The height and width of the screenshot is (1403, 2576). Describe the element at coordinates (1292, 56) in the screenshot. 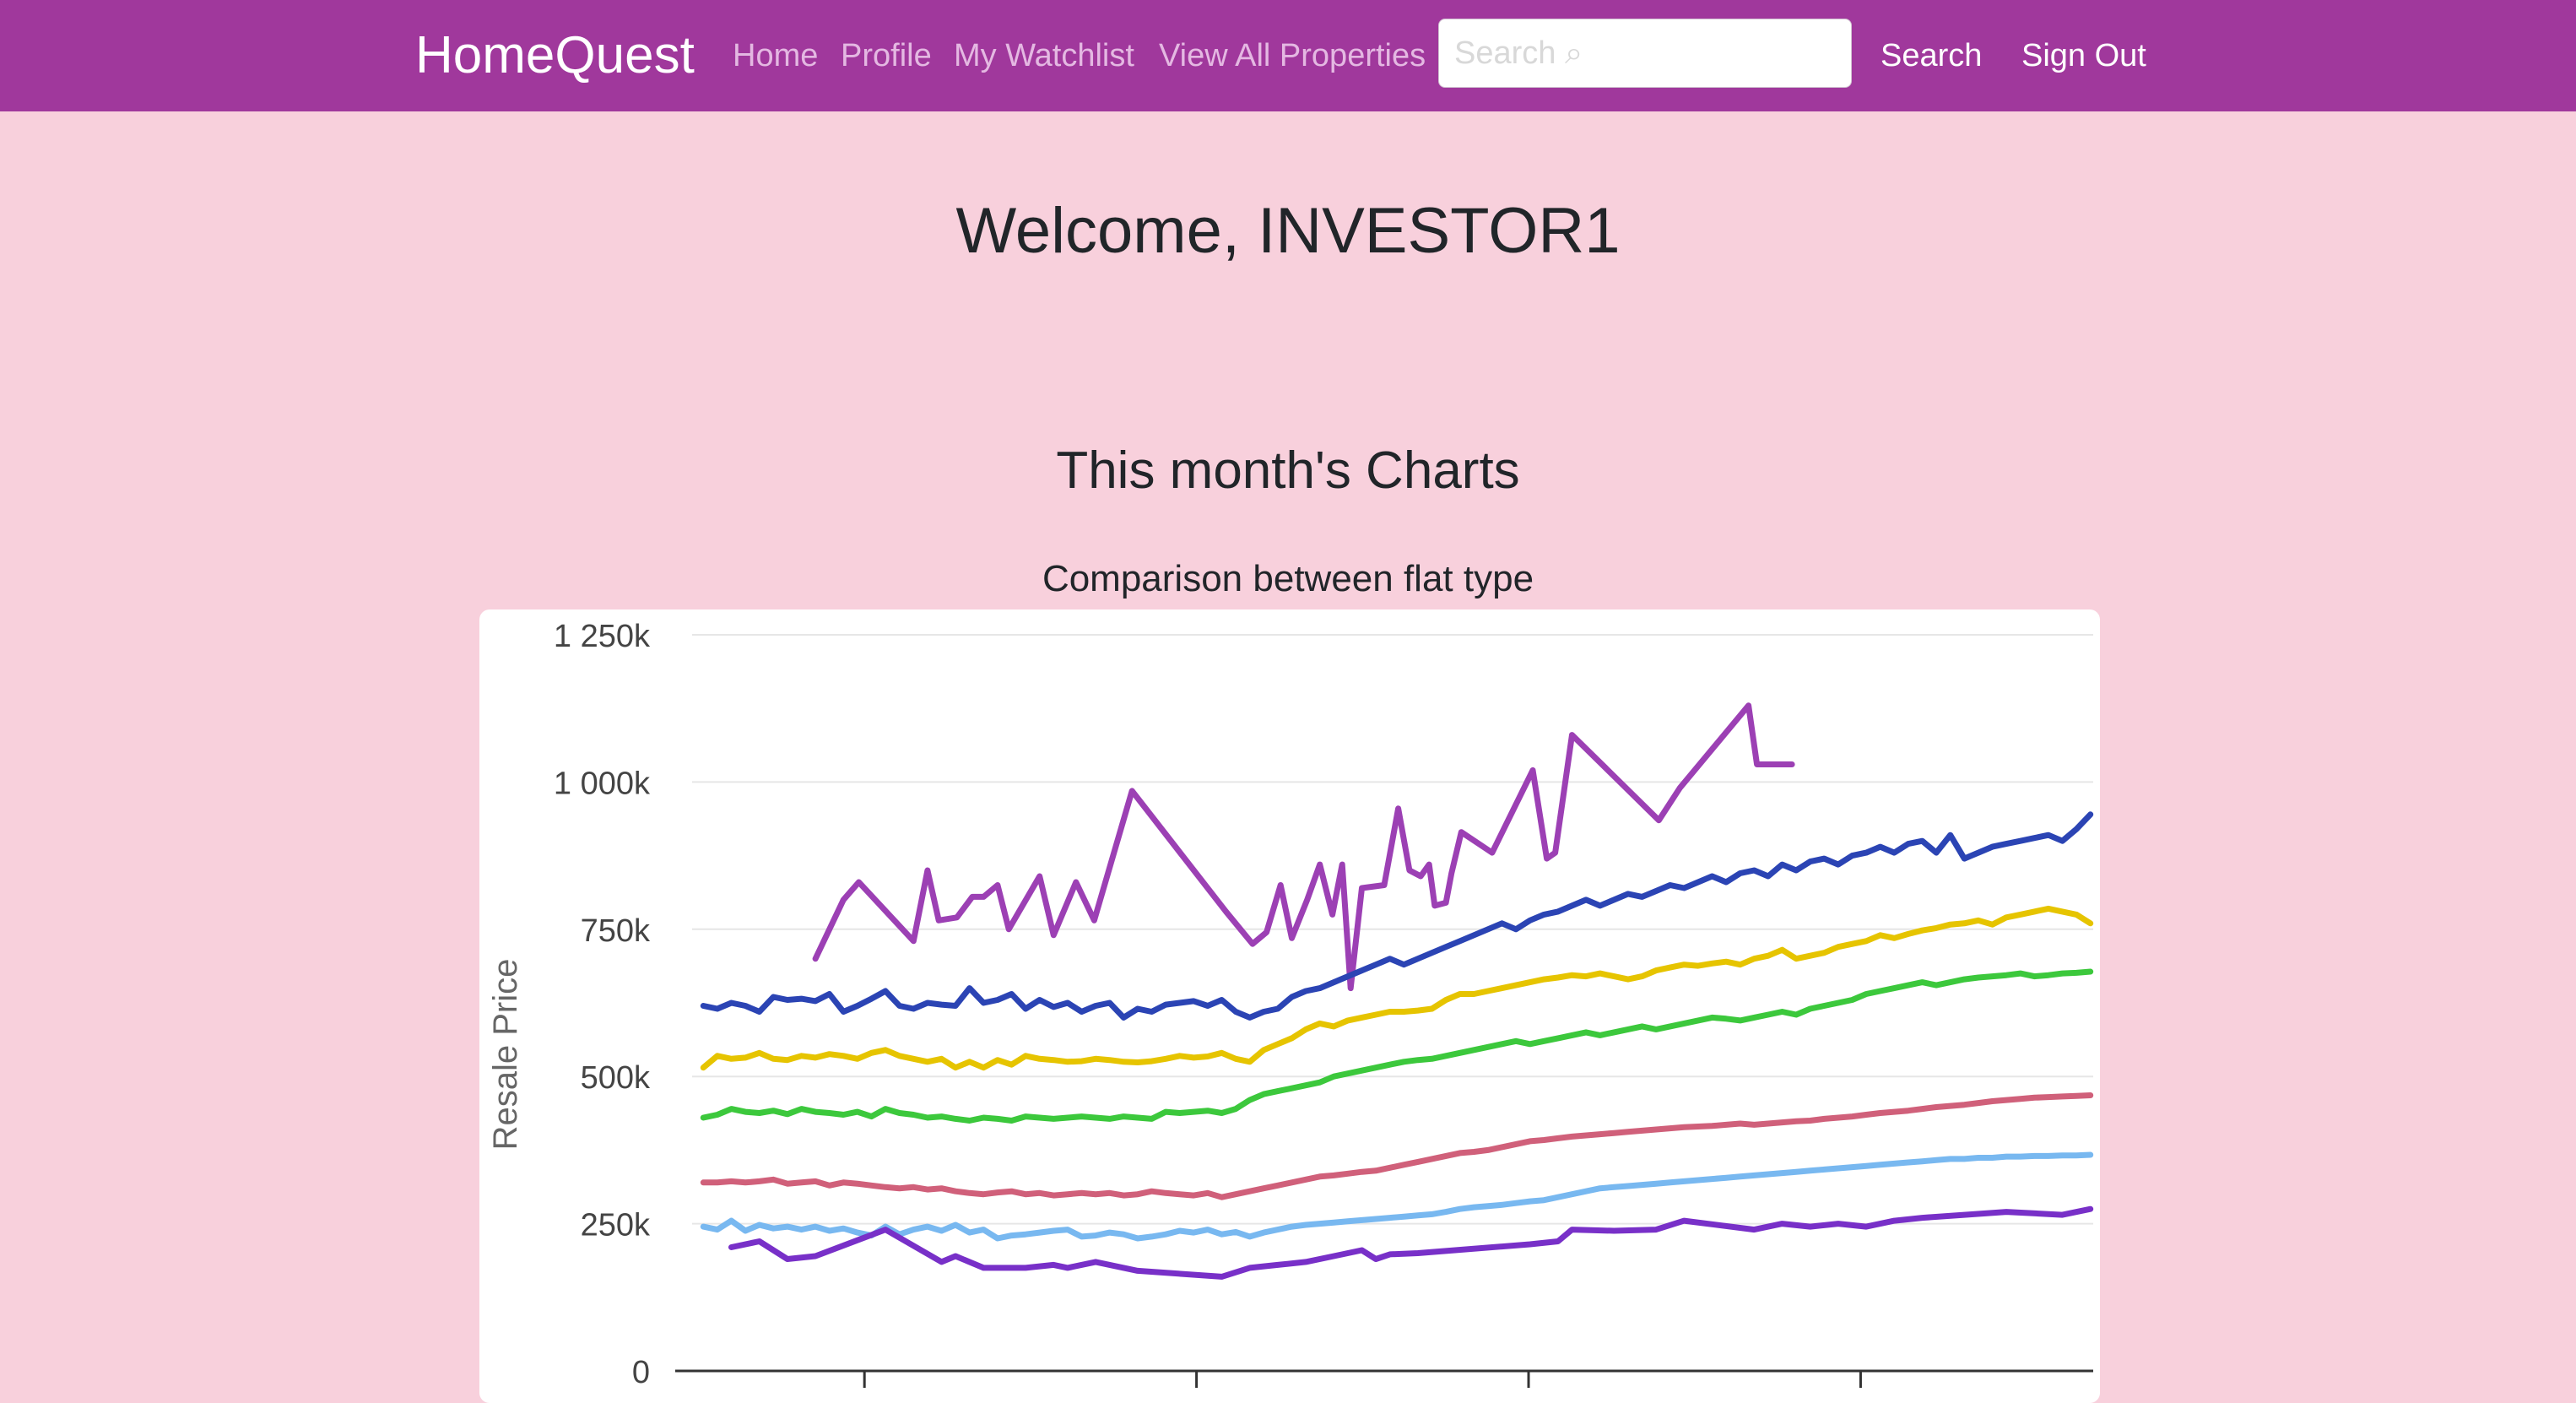

I see `nav-view-all-properties: View All Properties` at that location.